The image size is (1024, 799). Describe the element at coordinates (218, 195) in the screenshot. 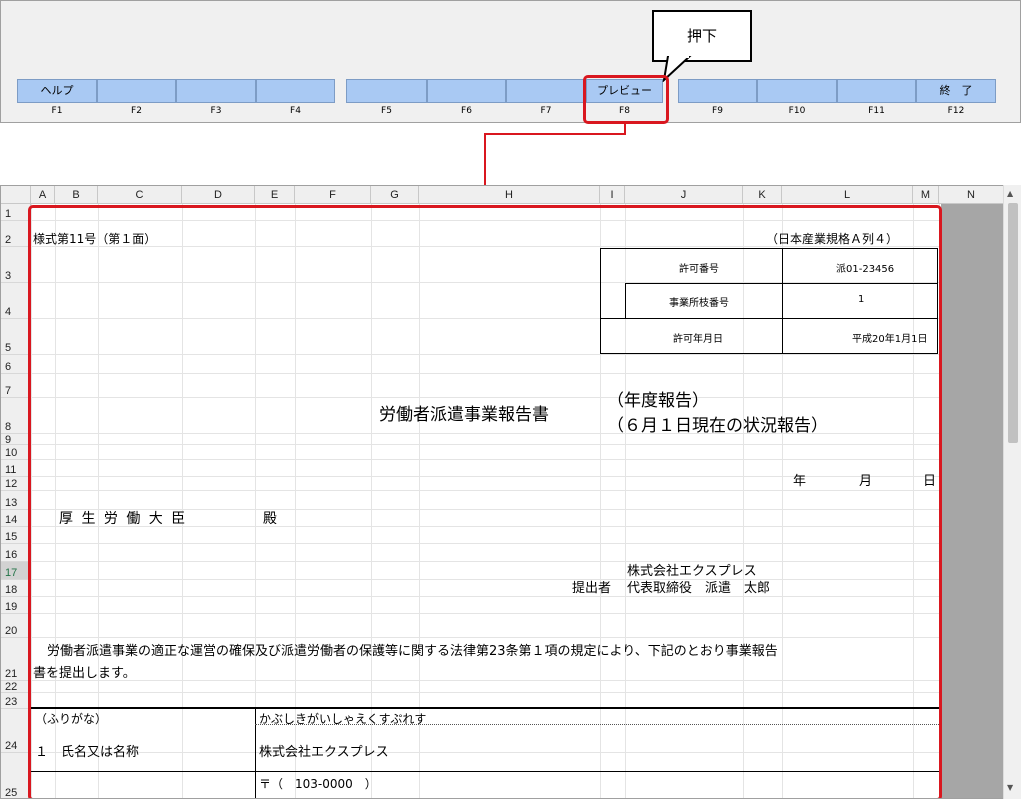

I see `column-header: D` at that location.